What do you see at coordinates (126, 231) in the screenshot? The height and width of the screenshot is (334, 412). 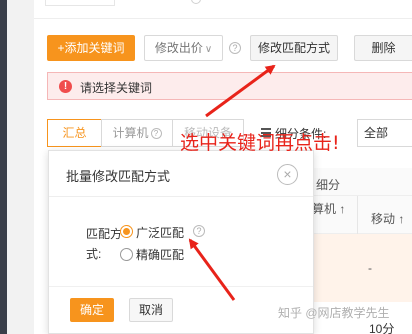 I see `radio-broad-match` at bounding box center [126, 231].